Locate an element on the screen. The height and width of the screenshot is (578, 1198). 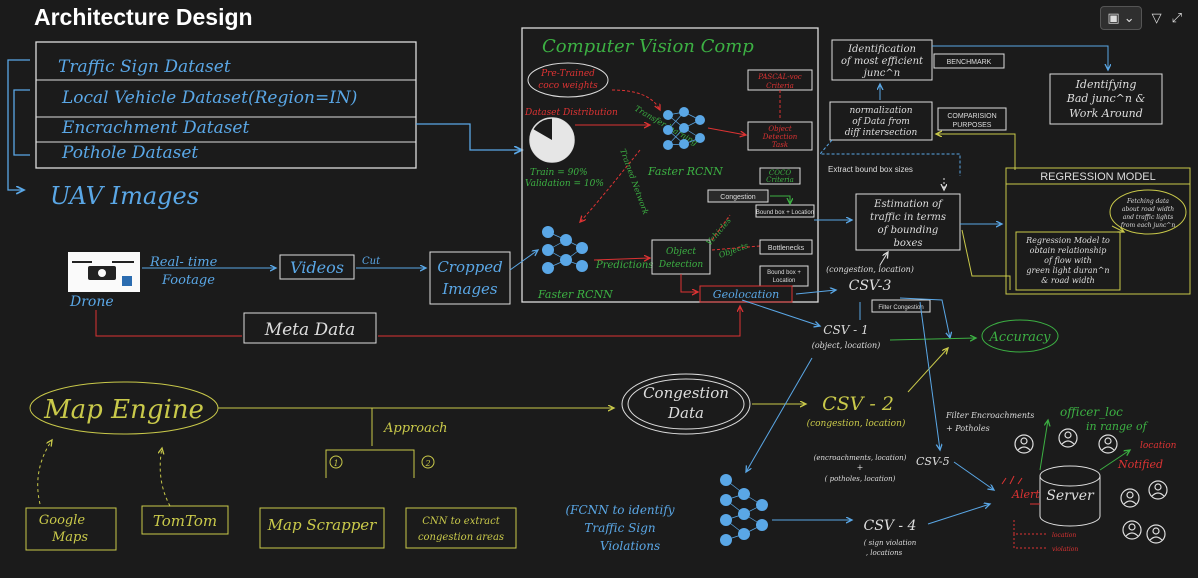
diagram-label: diff intersection is located at coordinates (881, 133).